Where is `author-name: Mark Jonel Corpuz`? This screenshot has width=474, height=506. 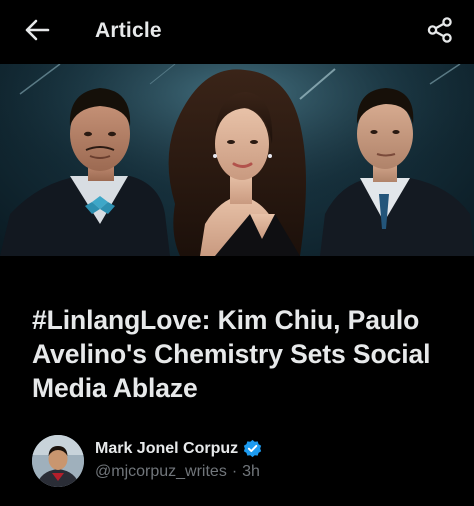 author-name: Mark Jonel Corpuz is located at coordinates (166, 449).